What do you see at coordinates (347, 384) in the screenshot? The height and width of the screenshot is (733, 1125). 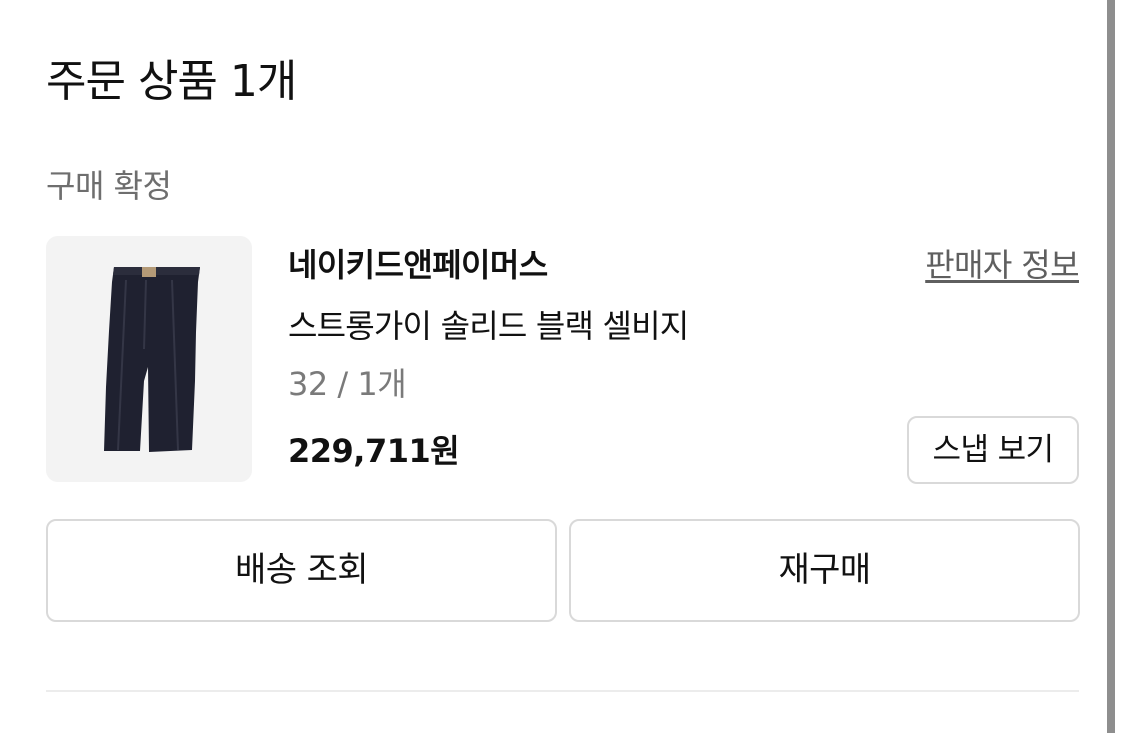 I see `product-option: 32 / 1개` at bounding box center [347, 384].